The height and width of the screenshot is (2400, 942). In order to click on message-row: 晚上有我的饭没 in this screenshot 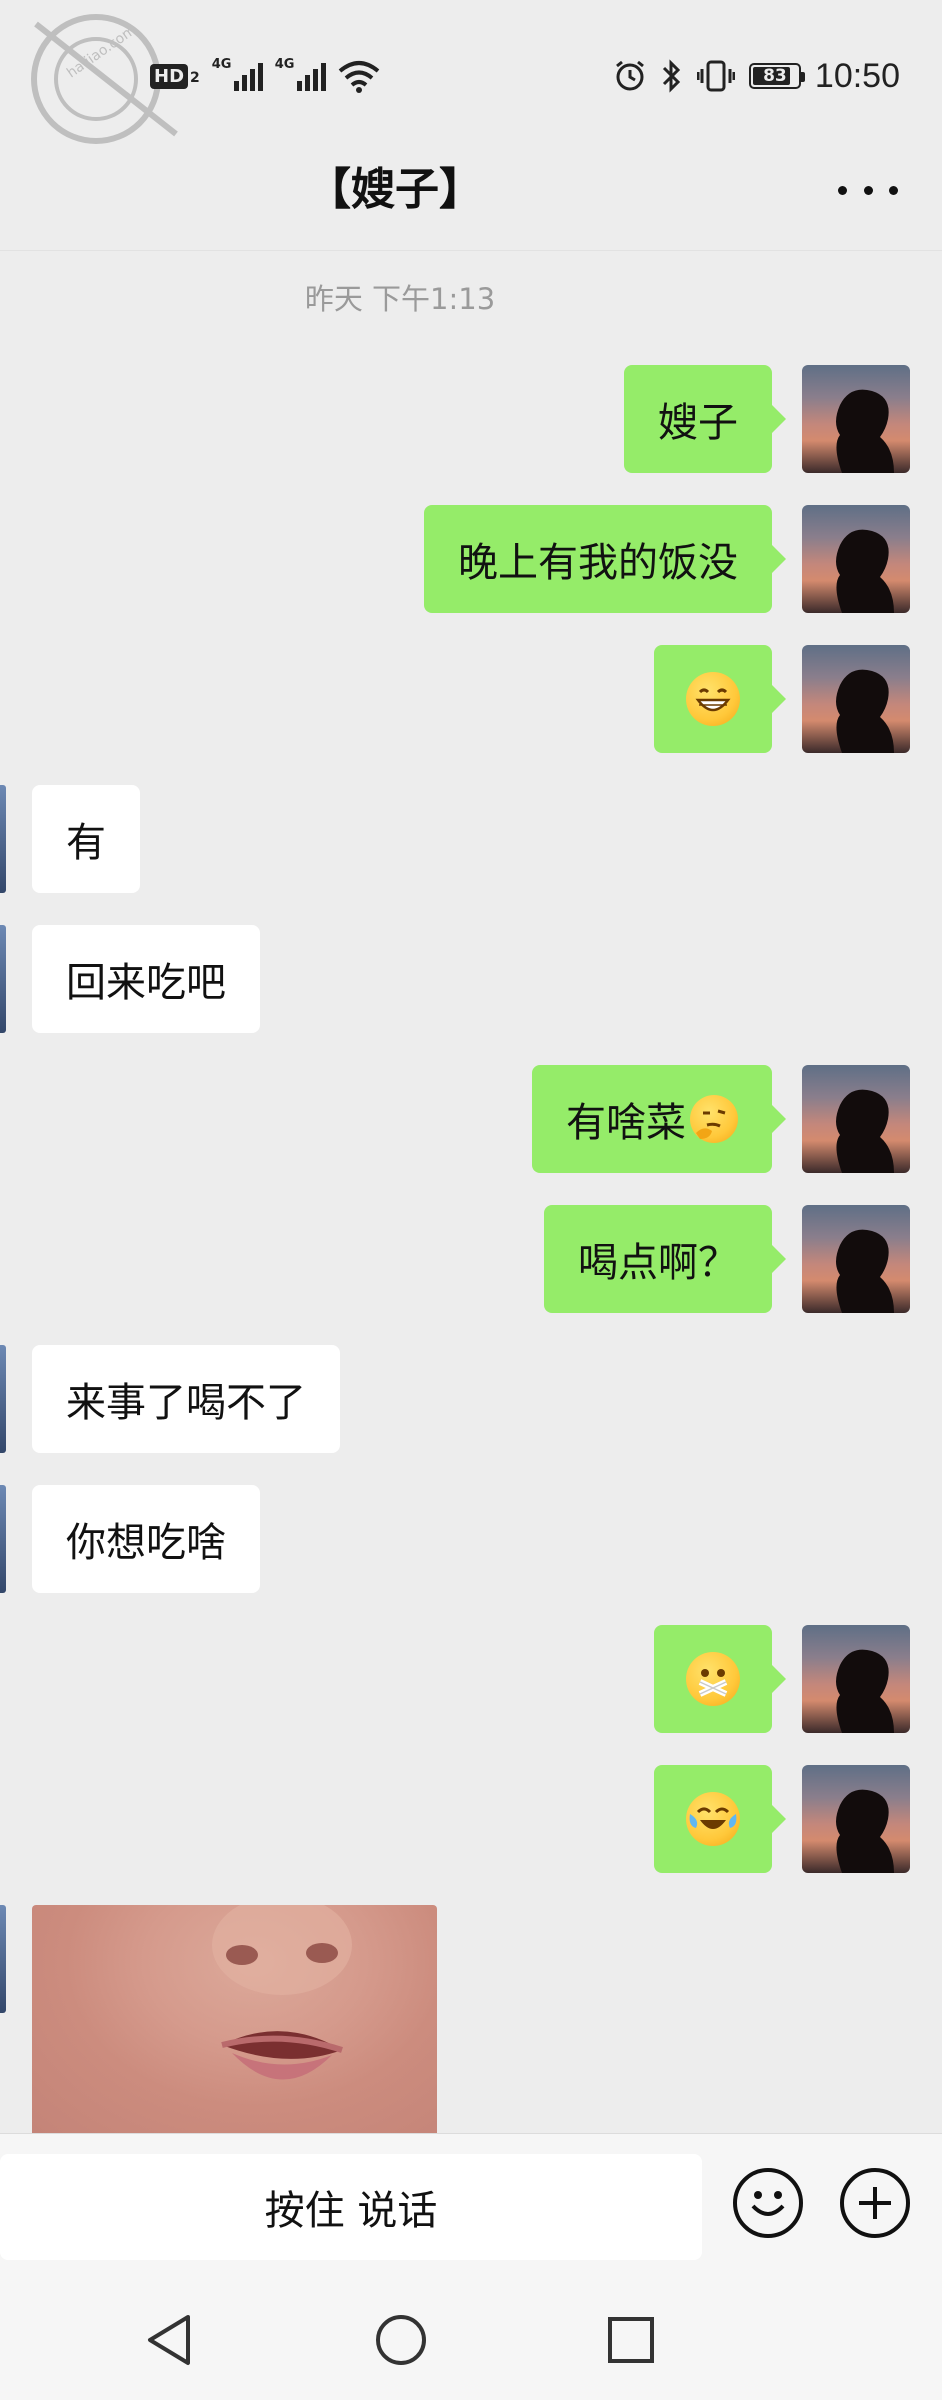, I will do `click(471, 559)`.